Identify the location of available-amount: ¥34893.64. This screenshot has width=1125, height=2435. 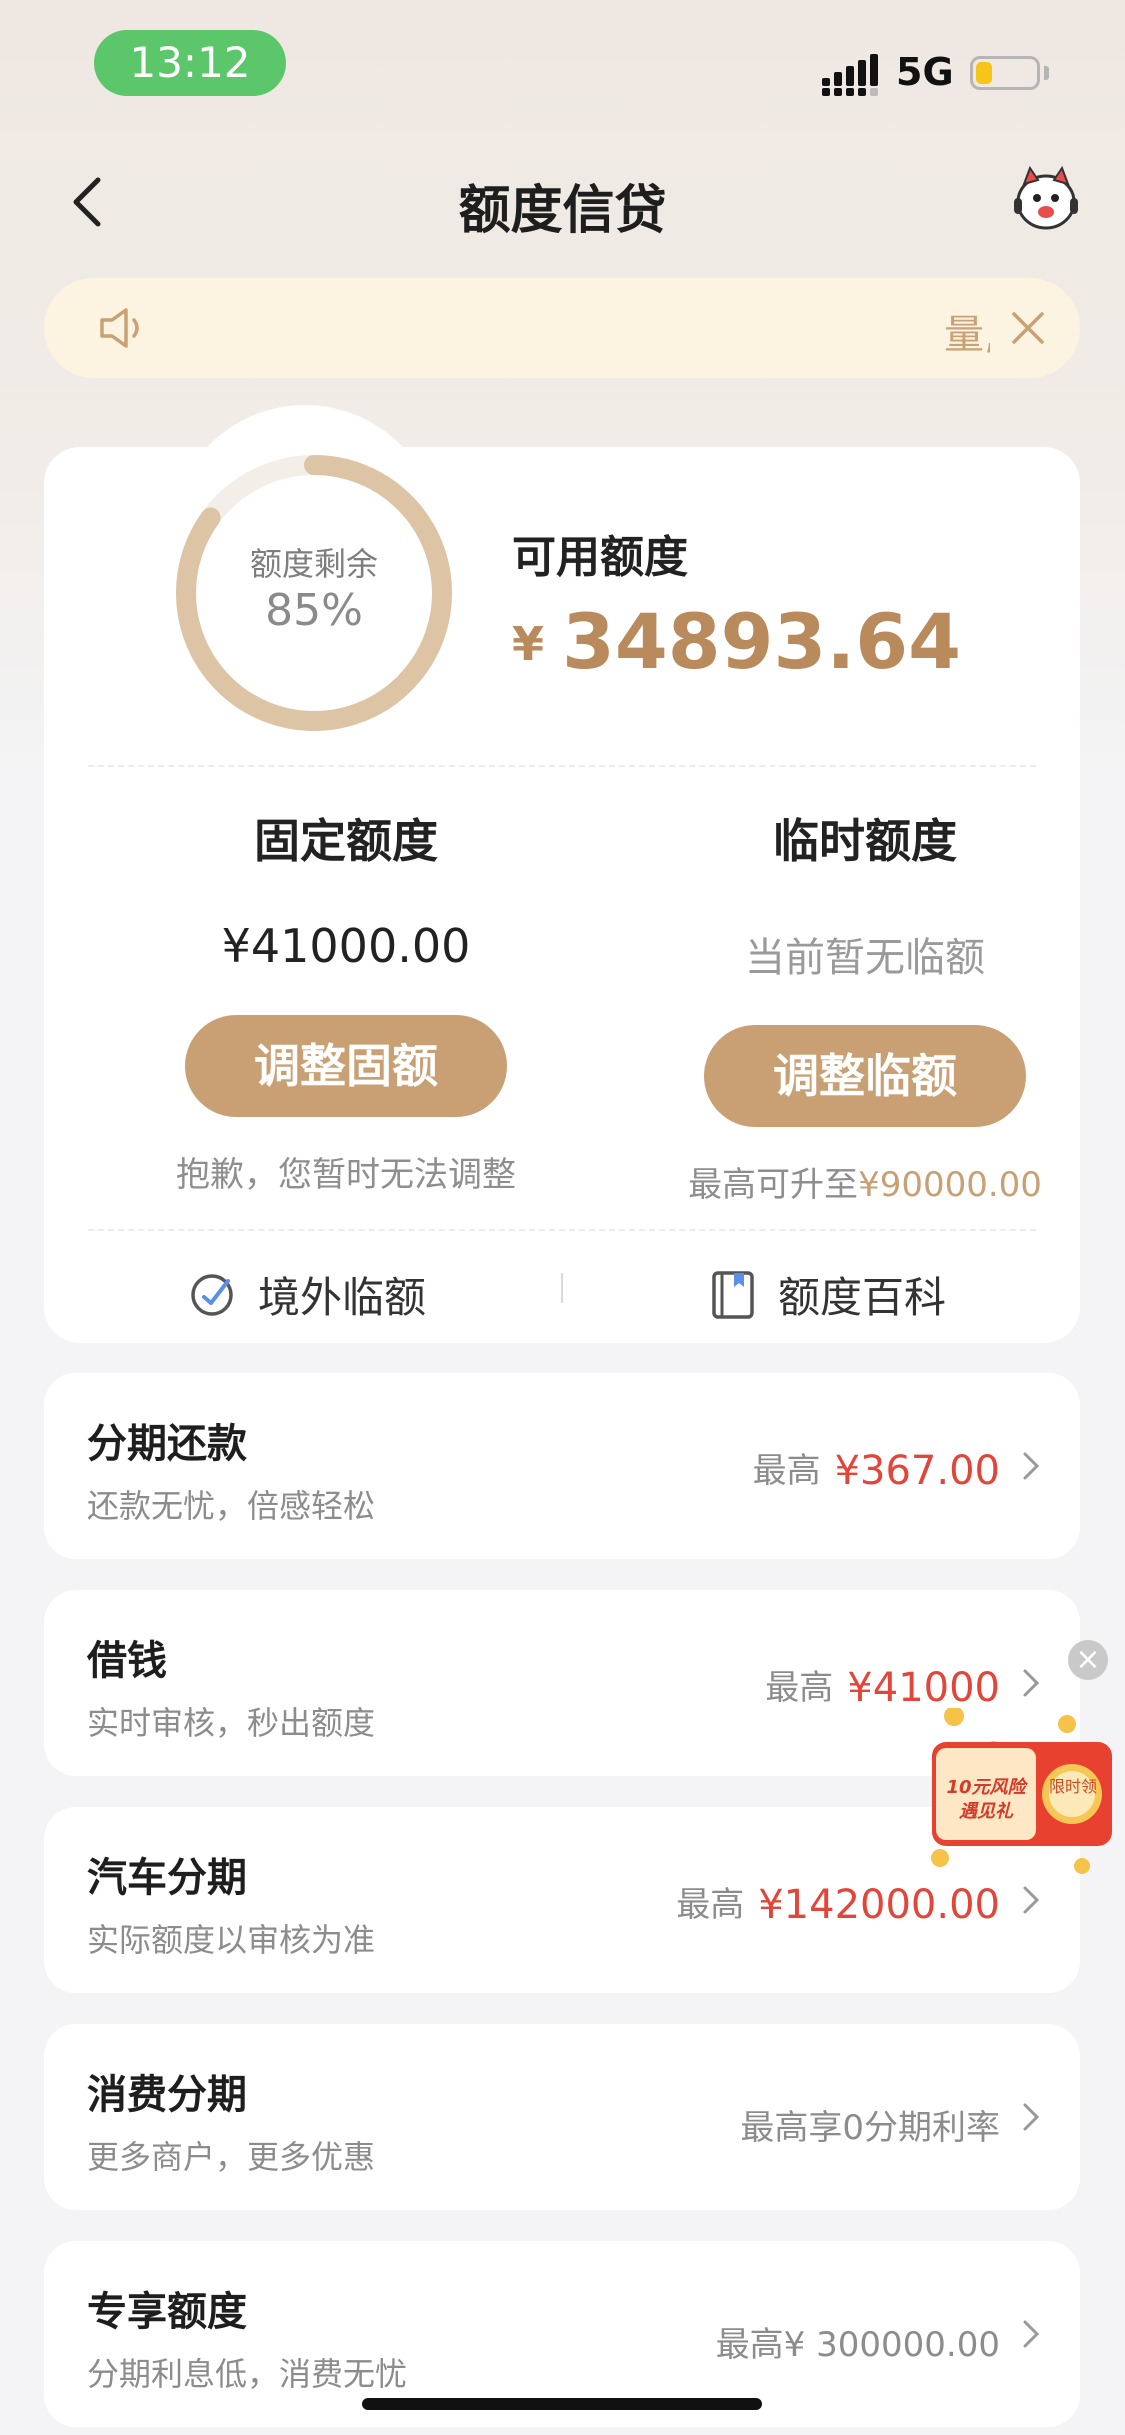
(736, 641).